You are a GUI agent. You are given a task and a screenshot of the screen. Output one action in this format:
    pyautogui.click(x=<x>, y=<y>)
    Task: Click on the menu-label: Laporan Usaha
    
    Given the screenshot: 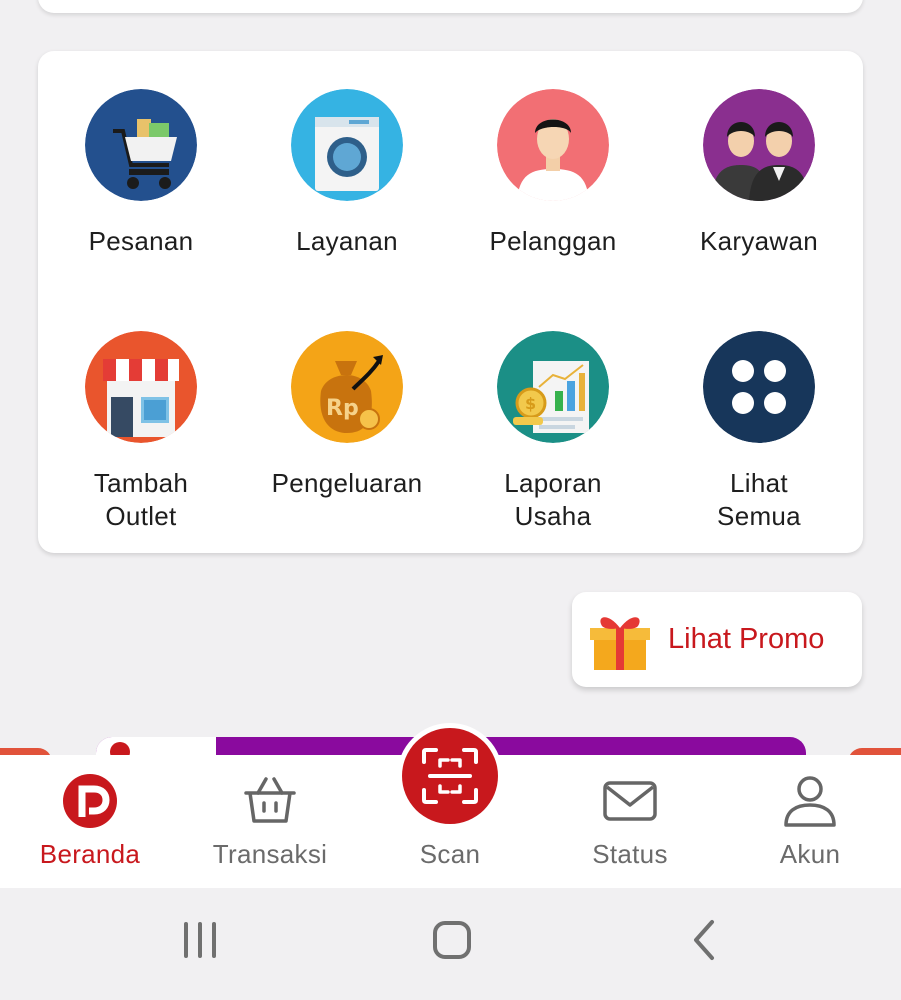 What is the action you would take?
    pyautogui.click(x=553, y=499)
    